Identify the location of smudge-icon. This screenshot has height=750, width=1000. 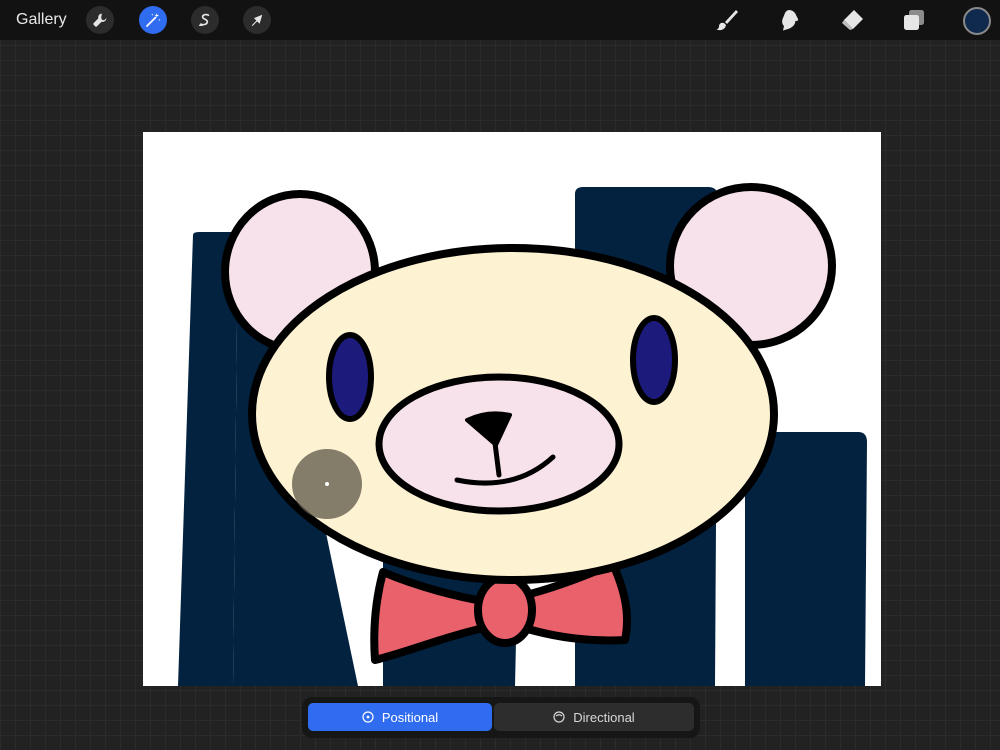
(790, 20).